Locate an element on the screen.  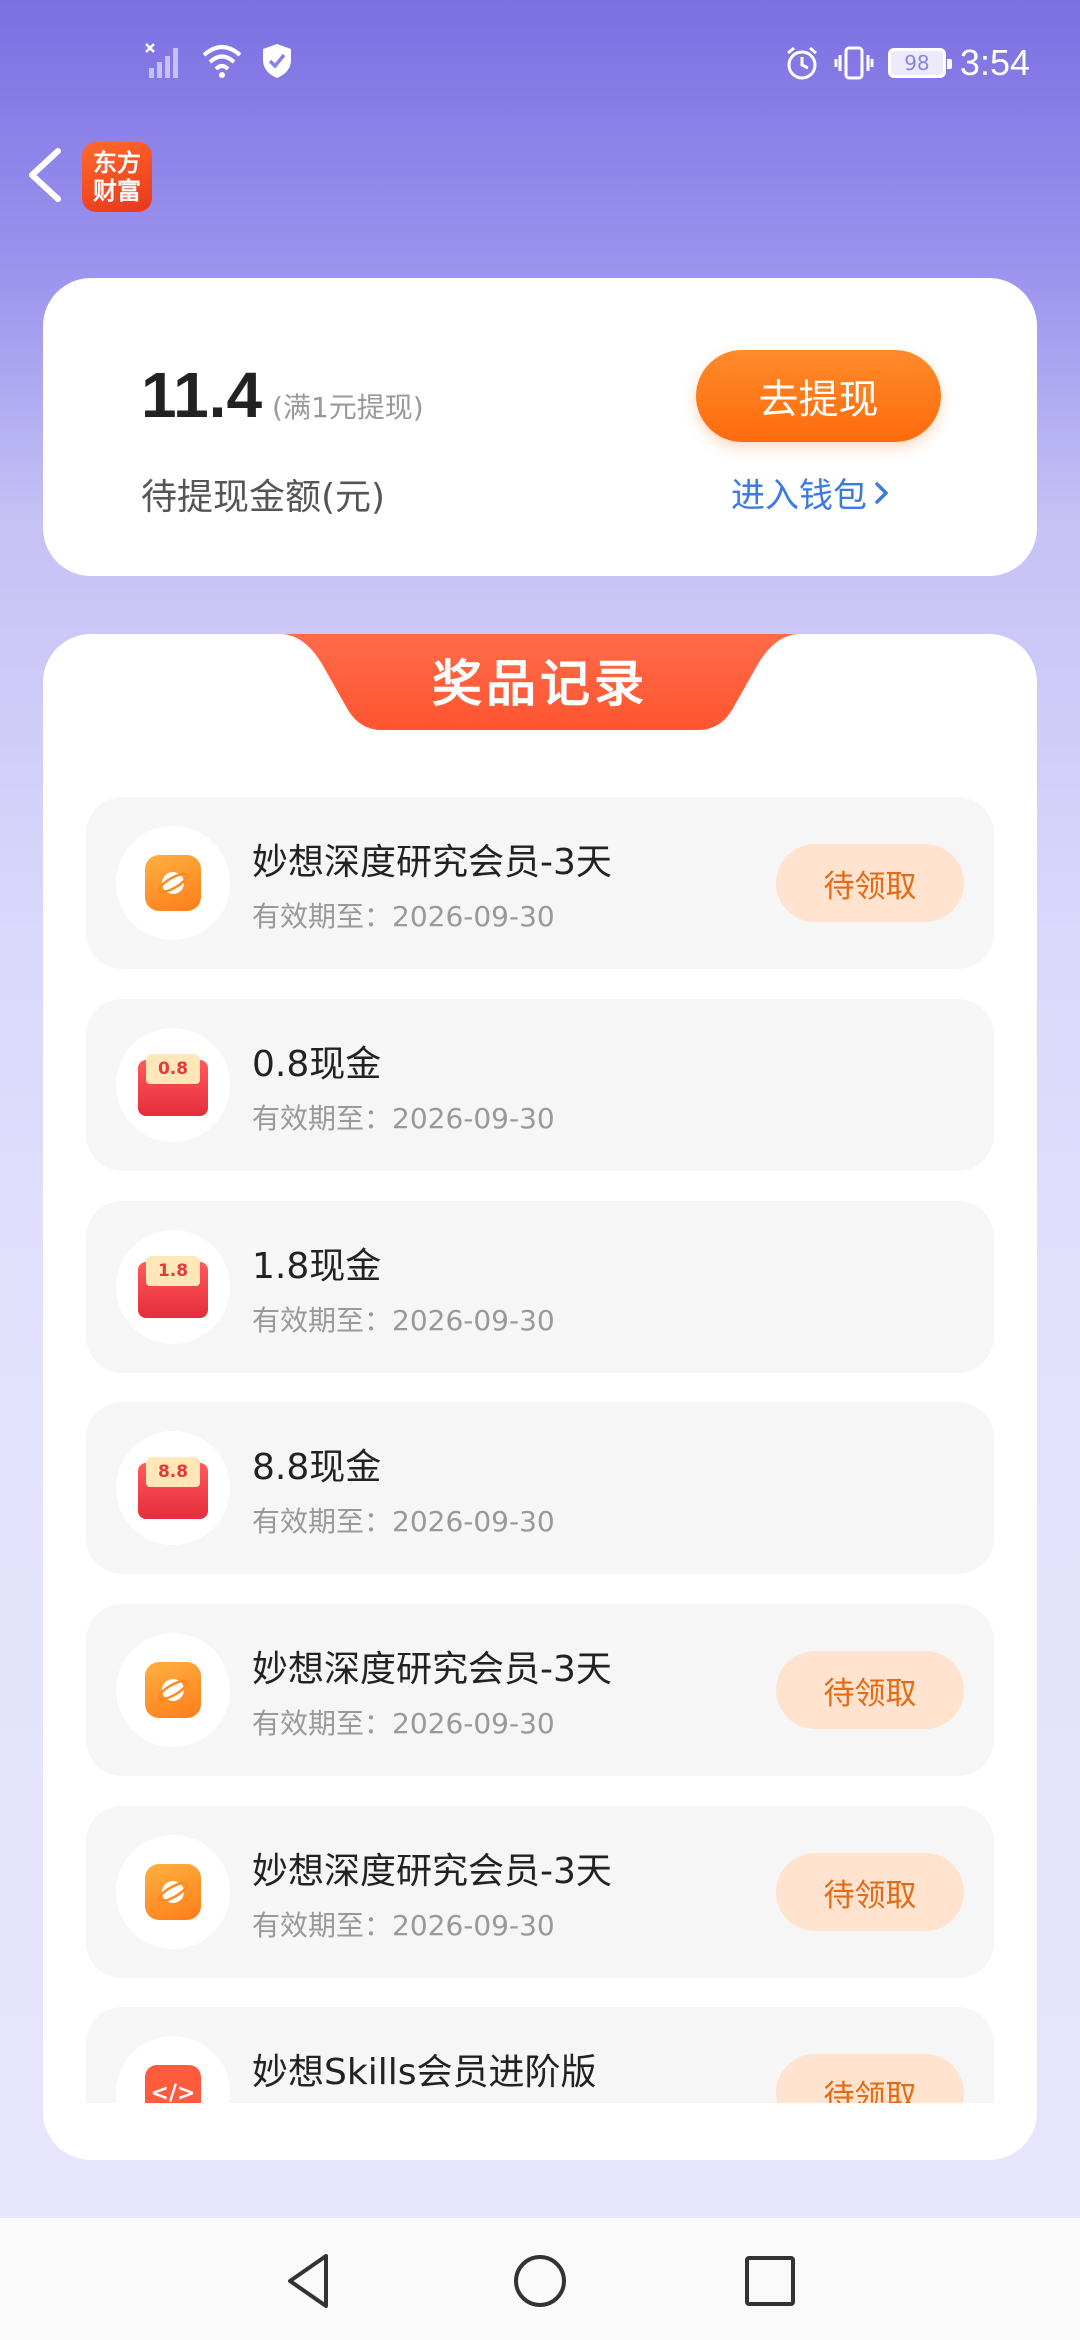
prize-row: 8.8 8.8现金 有效期至：2026-09-30 is located at coordinates (540, 1488).